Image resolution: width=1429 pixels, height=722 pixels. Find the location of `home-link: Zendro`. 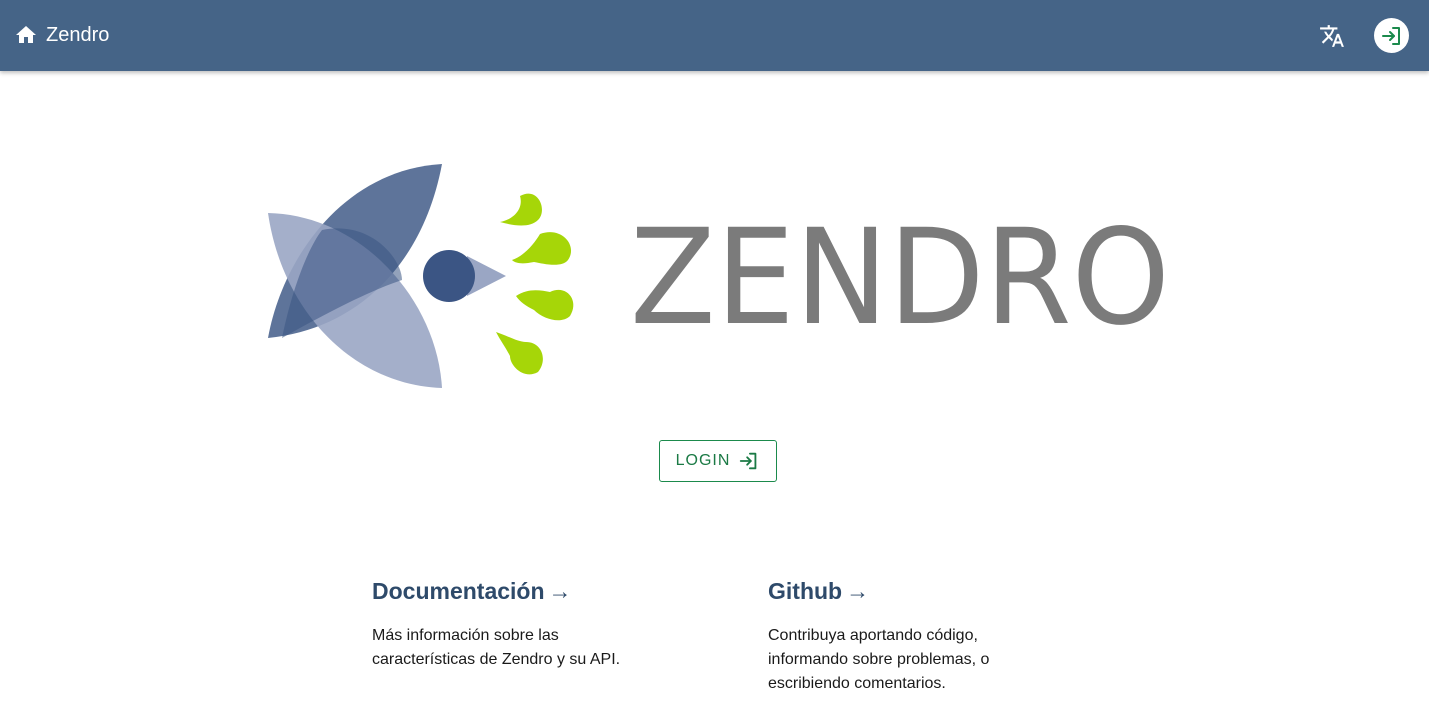

home-link: Zendro is located at coordinates (61, 35).